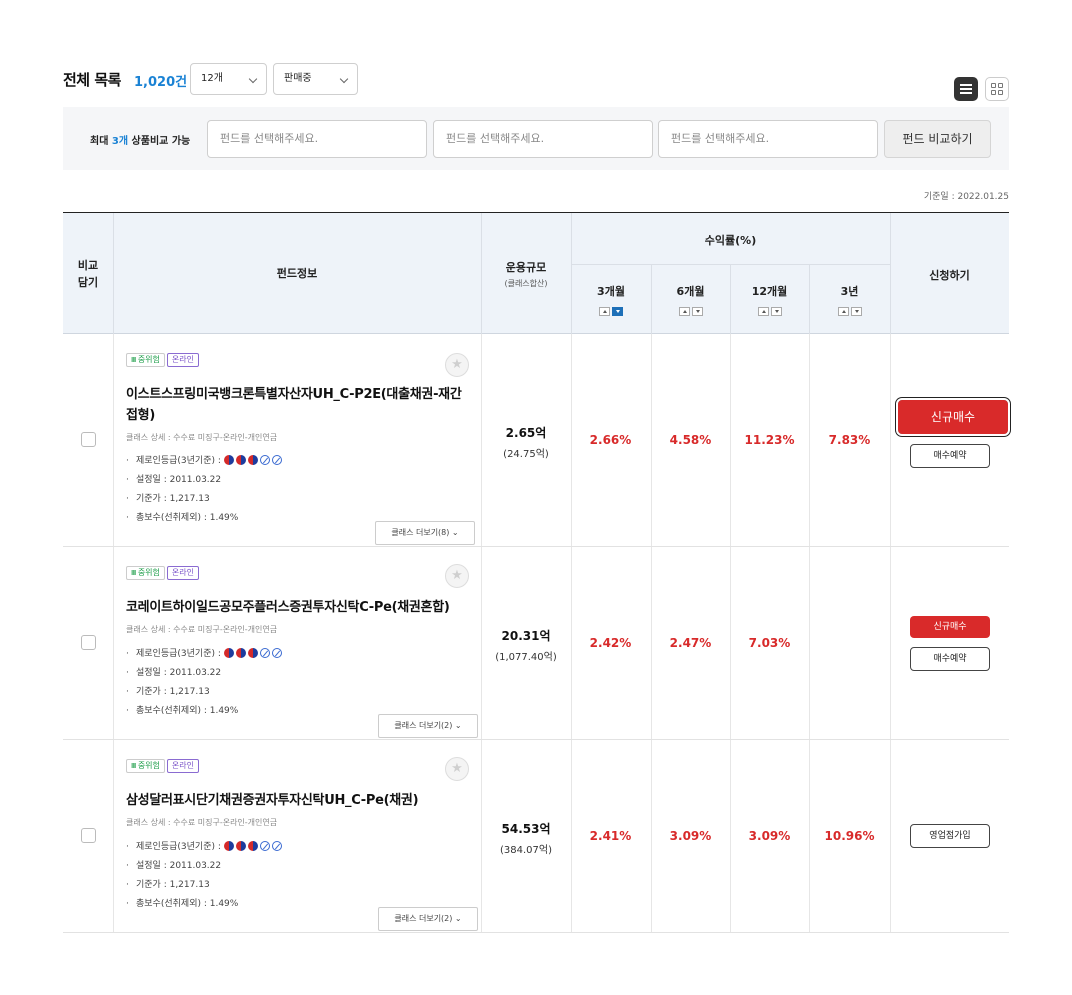 This screenshot has width=1072, height=995. Describe the element at coordinates (536, 82) in the screenshot. I see `list-header: 전체 목록 1,020건 12개 판매중` at that location.